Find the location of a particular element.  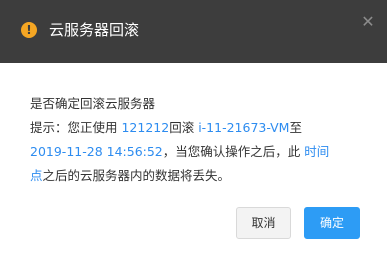

snapshot-time: 2019-11-28 14:56:52 is located at coordinates (96, 151).